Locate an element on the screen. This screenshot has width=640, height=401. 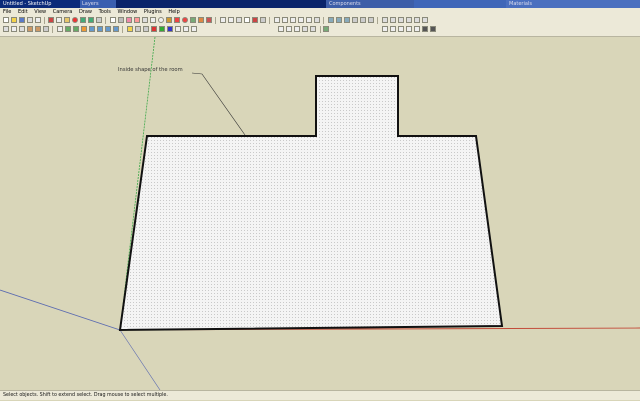
solid-trim-icon is located at coordinates (417, 29).